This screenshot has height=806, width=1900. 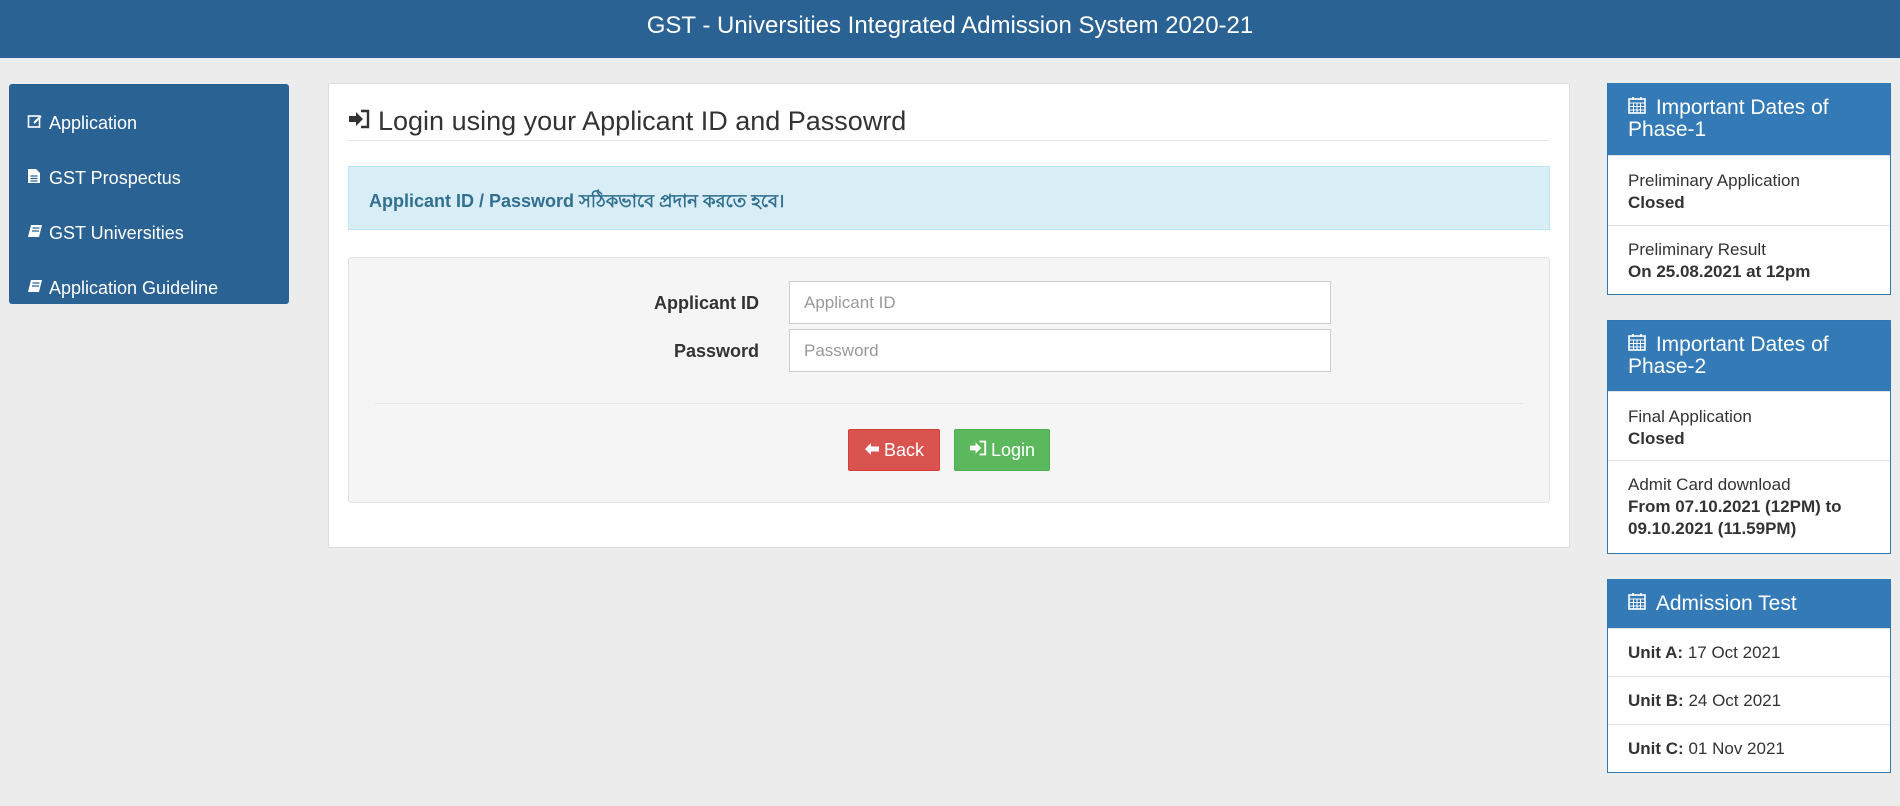 I want to click on unit-label: Unit C:, so click(x=1656, y=748).